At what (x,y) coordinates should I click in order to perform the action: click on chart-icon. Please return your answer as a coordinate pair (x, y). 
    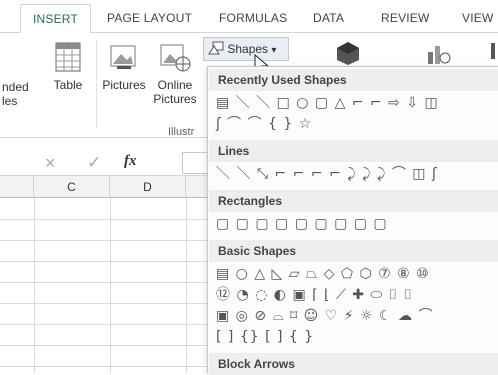
    Looking at the image, I should click on (439, 55).